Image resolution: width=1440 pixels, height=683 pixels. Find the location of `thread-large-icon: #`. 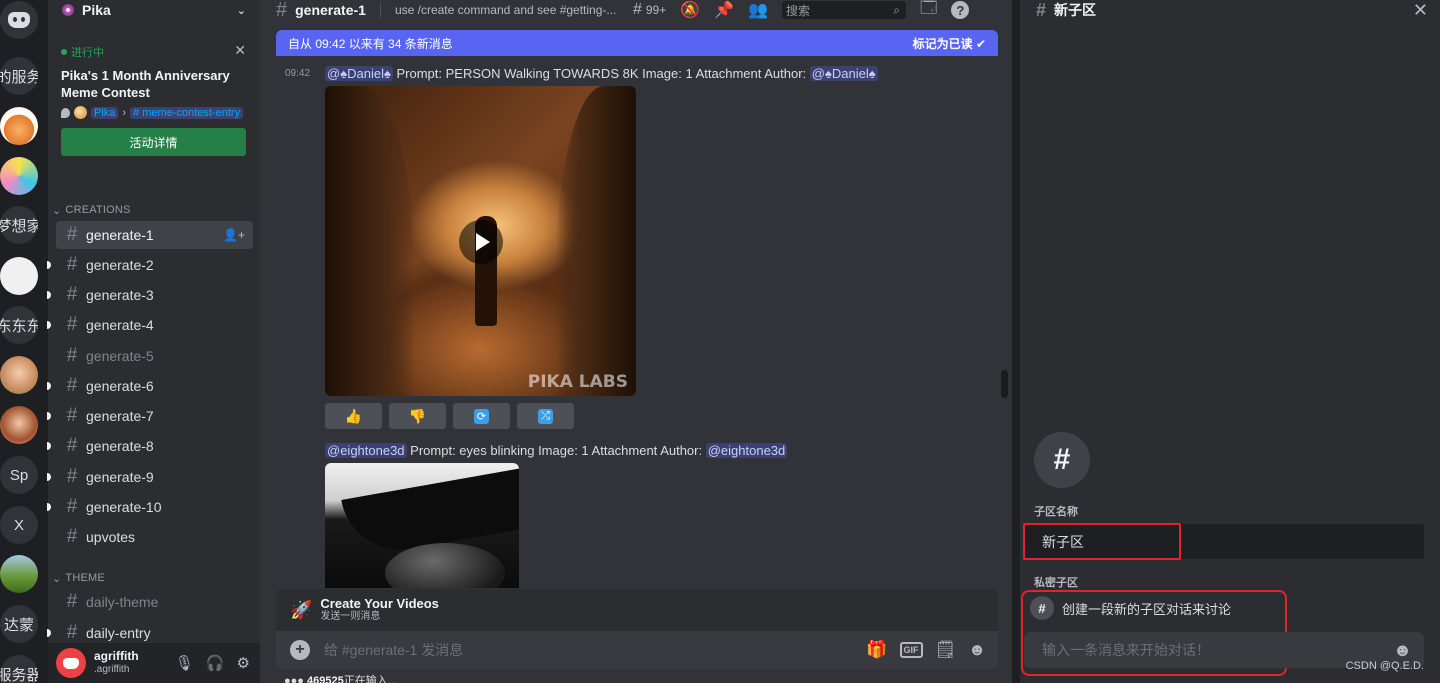

thread-large-icon: # is located at coordinates (1062, 460).